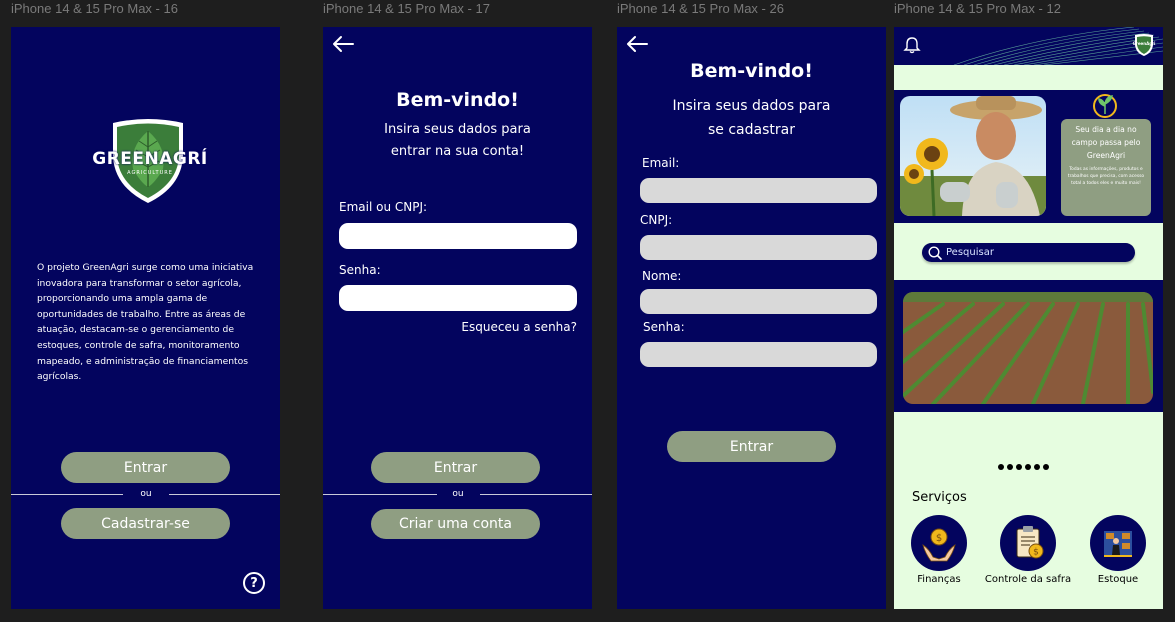  What do you see at coordinates (1118, 579) in the screenshot?
I see `service-label-estoque: Estoque` at bounding box center [1118, 579].